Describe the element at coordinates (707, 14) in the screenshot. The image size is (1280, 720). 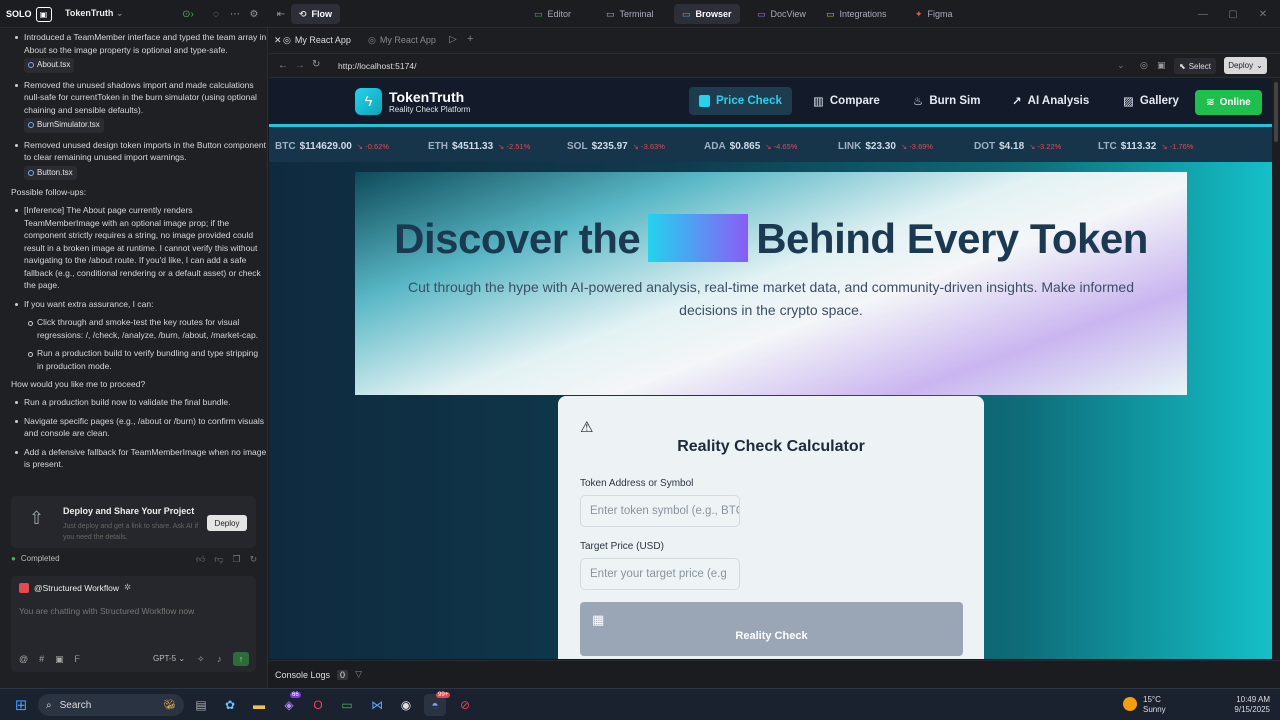
I see `tab-browser: ▭ Browser` at that location.